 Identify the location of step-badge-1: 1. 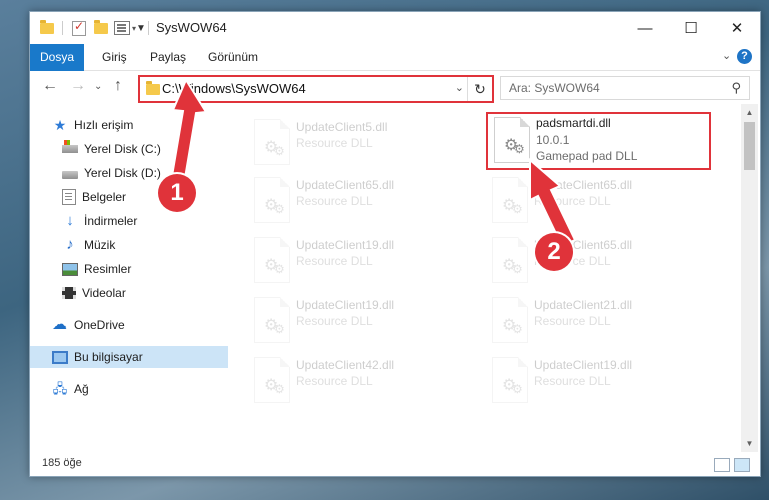
(177, 193).